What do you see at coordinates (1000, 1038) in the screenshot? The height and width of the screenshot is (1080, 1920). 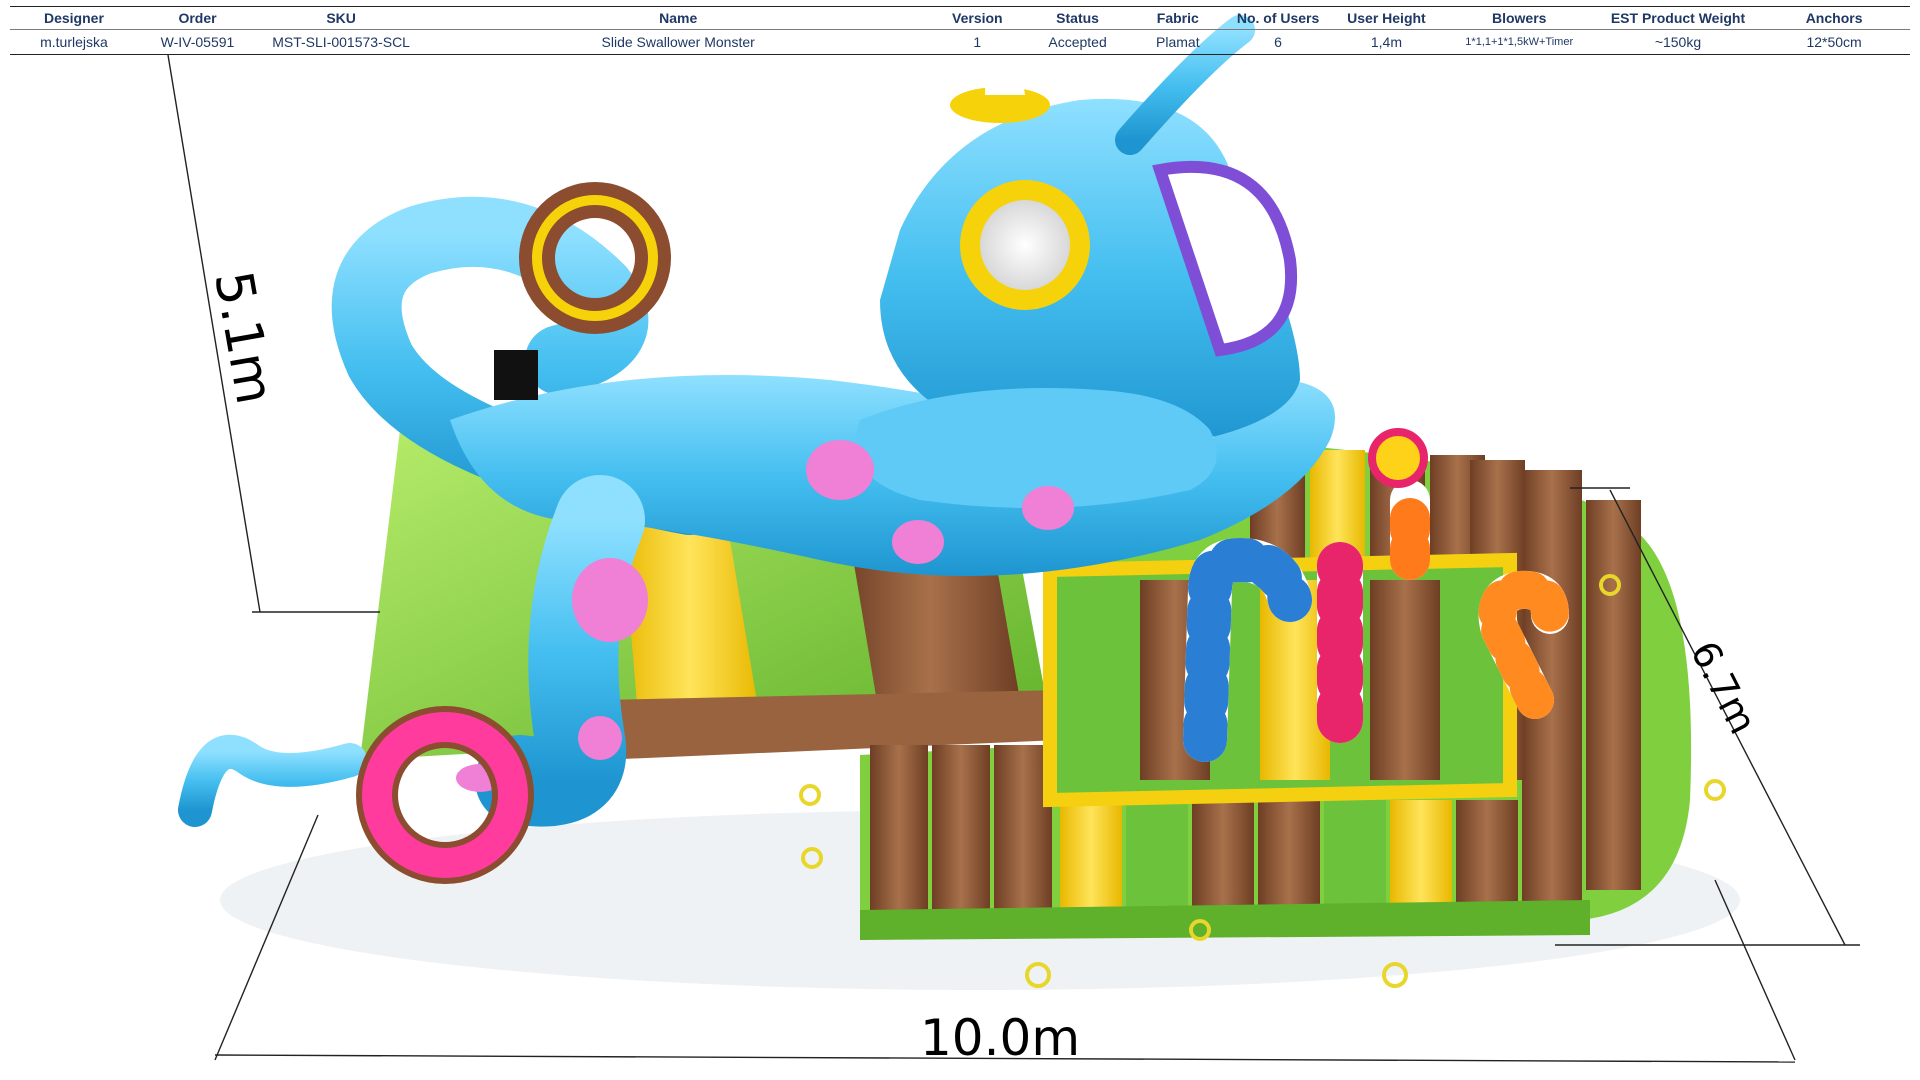 I see `dimension-width-label: 10.0m` at bounding box center [1000, 1038].